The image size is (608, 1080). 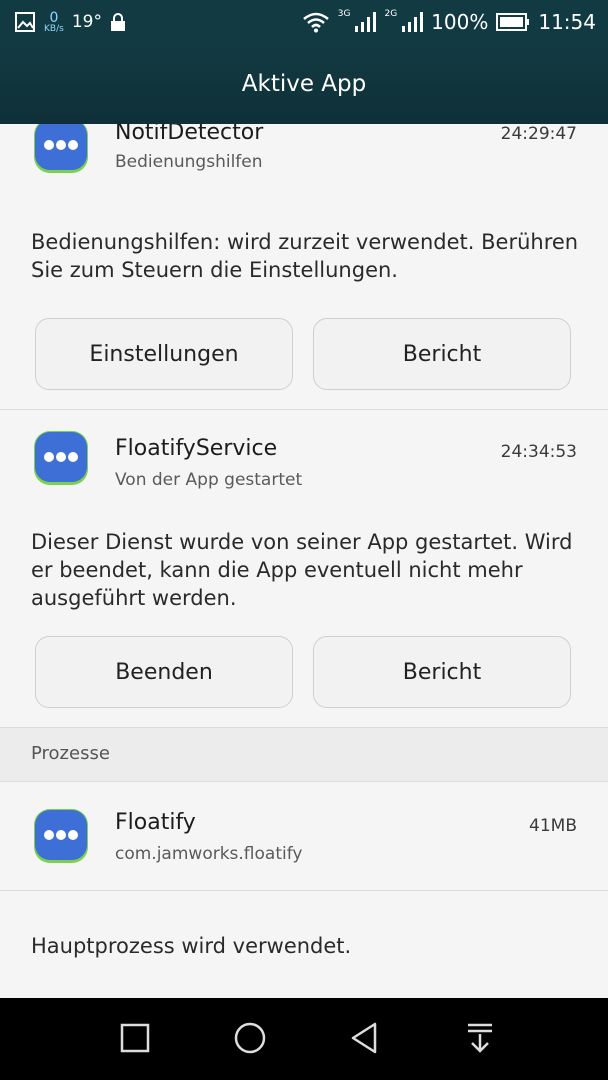 I want to click on title-bar: Aktive App, so click(x=304, y=84).